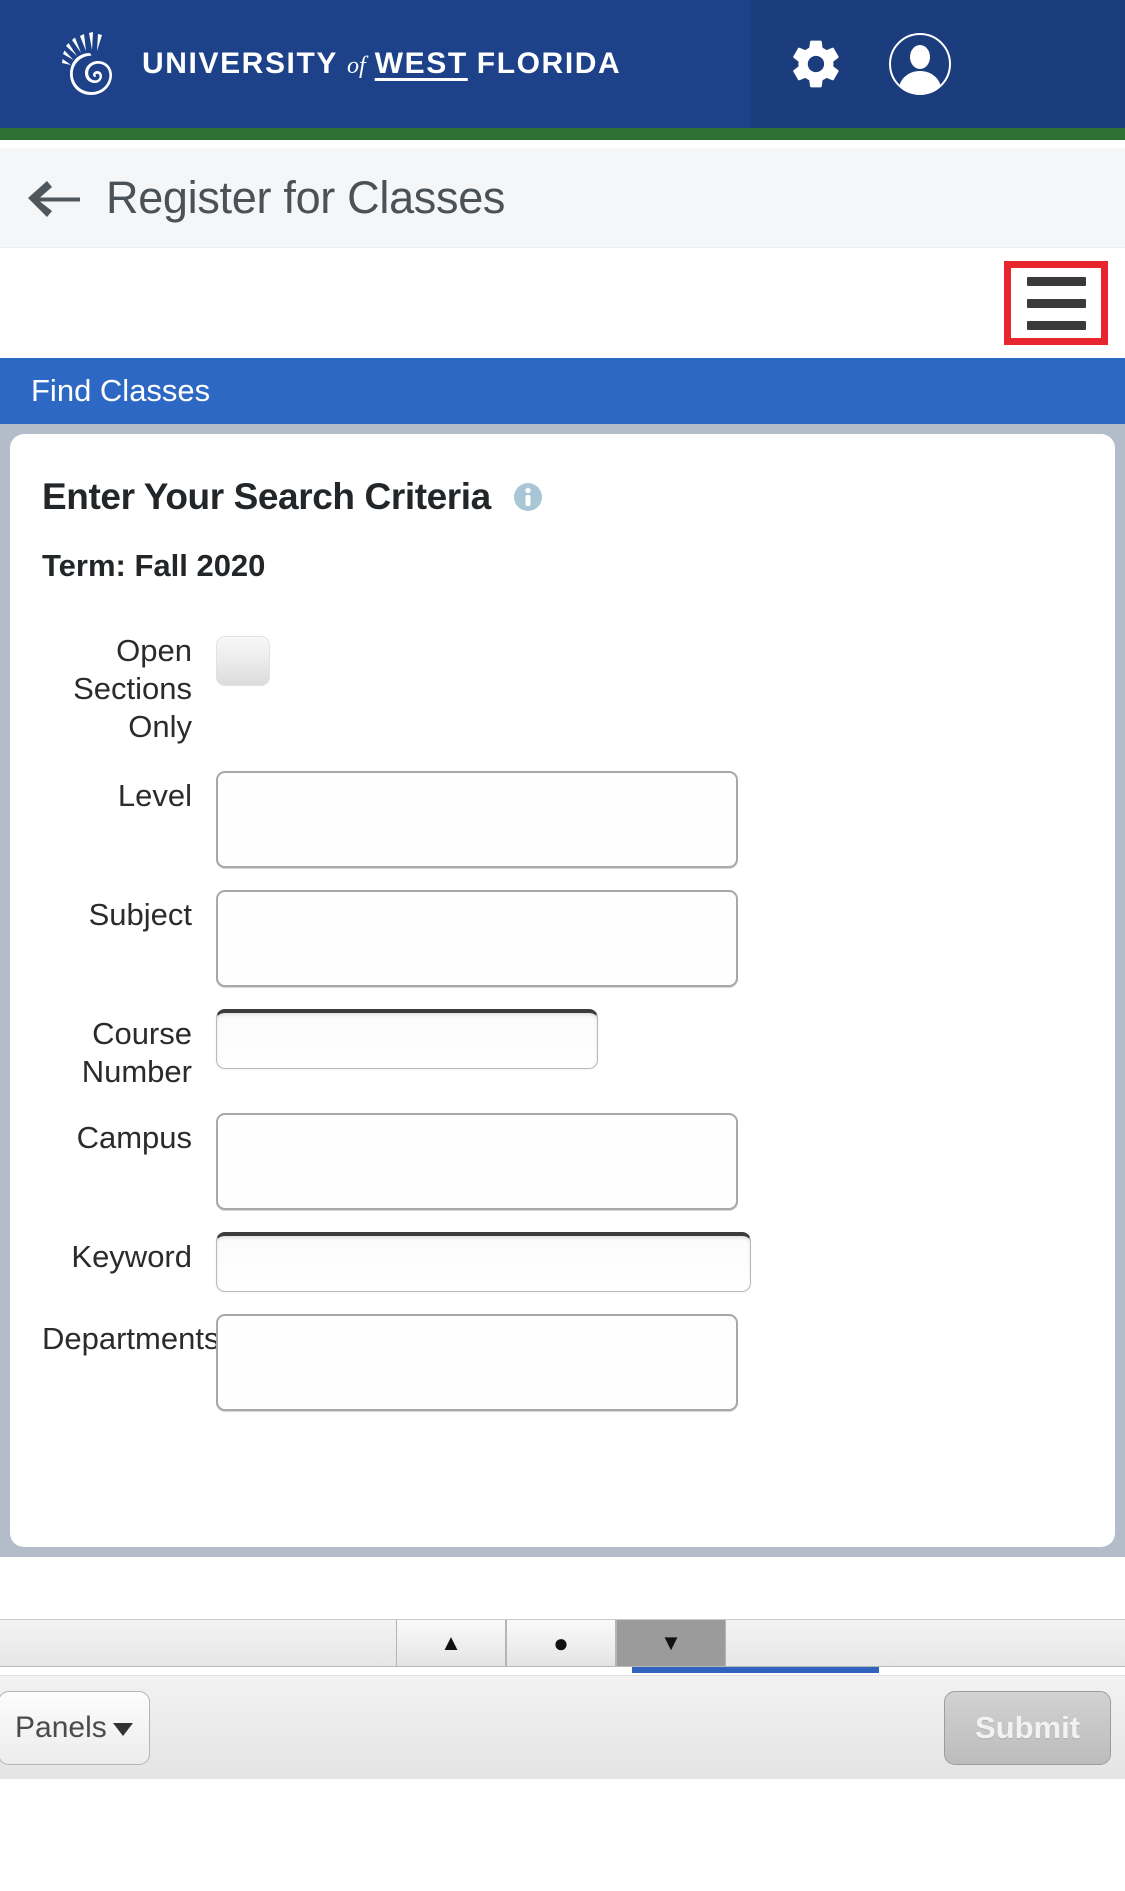 The height and width of the screenshot is (1891, 1125). Describe the element at coordinates (562, 688) in the screenshot. I see `form-row-open-sections: Open Sections Only` at that location.